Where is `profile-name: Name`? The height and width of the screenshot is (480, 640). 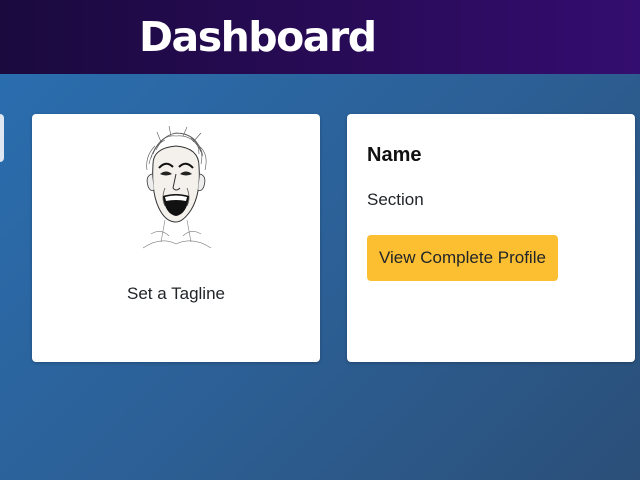
profile-name: Name is located at coordinates (394, 155).